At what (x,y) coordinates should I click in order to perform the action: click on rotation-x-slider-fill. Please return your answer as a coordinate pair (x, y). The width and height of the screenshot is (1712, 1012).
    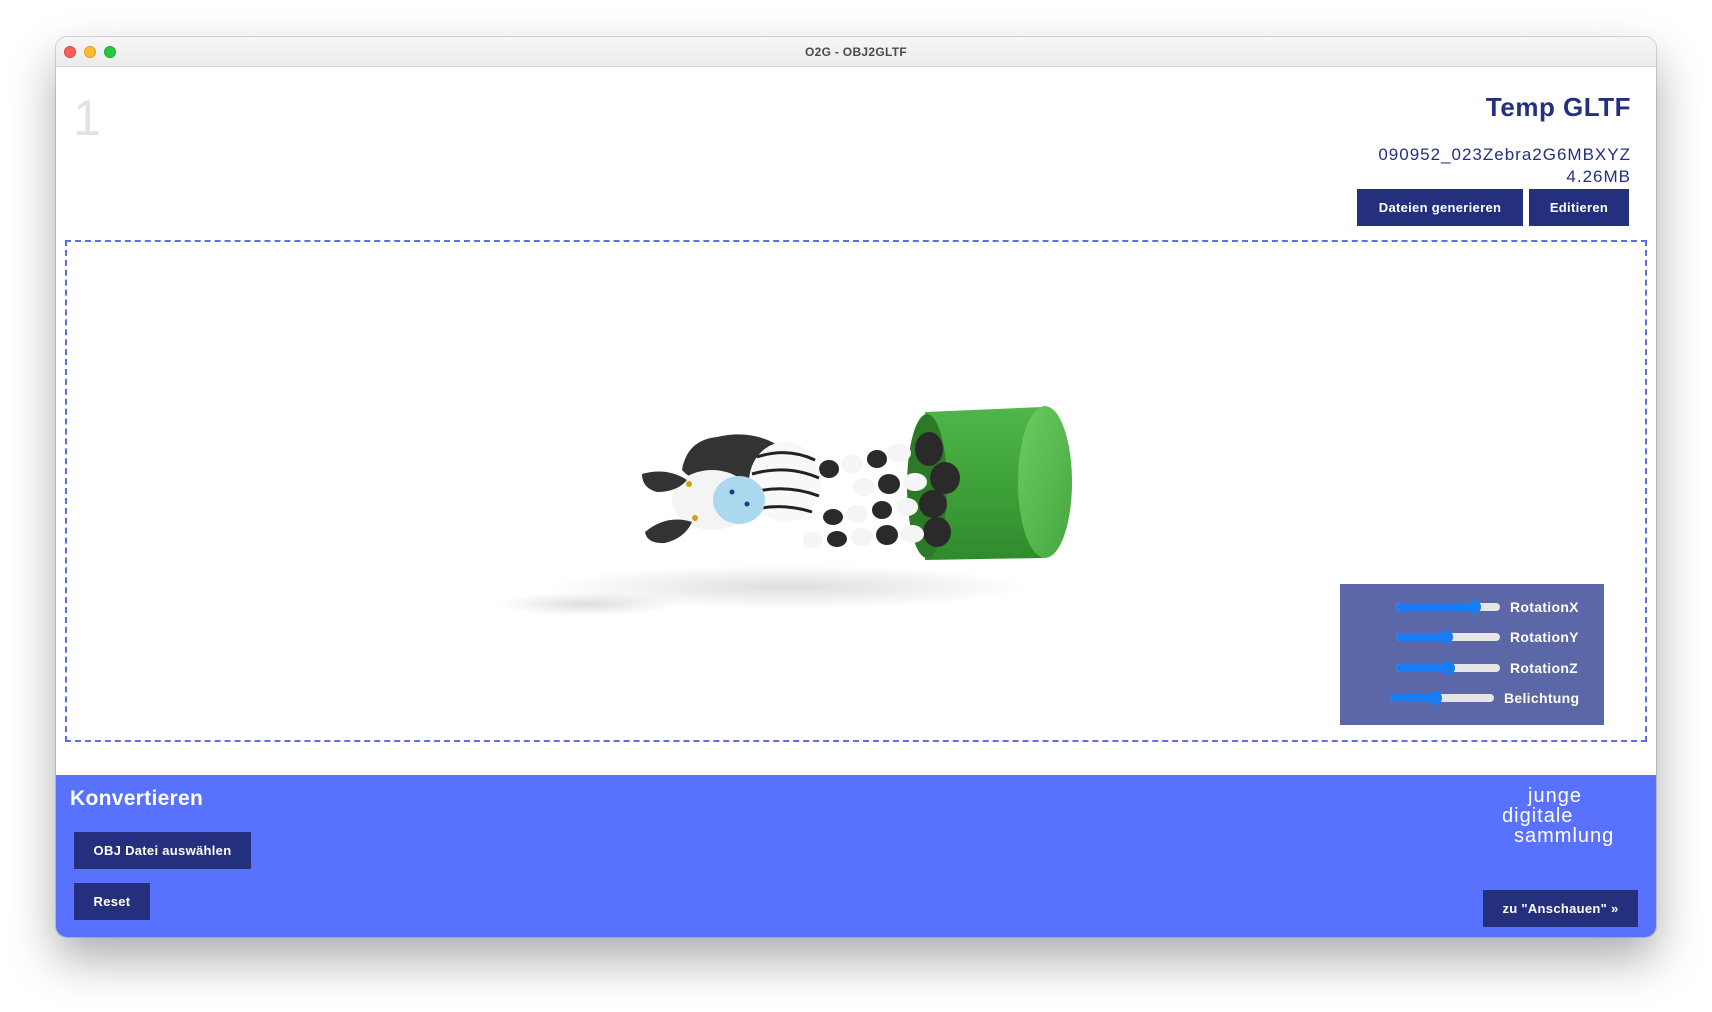
    Looking at the image, I should click on (1435, 607).